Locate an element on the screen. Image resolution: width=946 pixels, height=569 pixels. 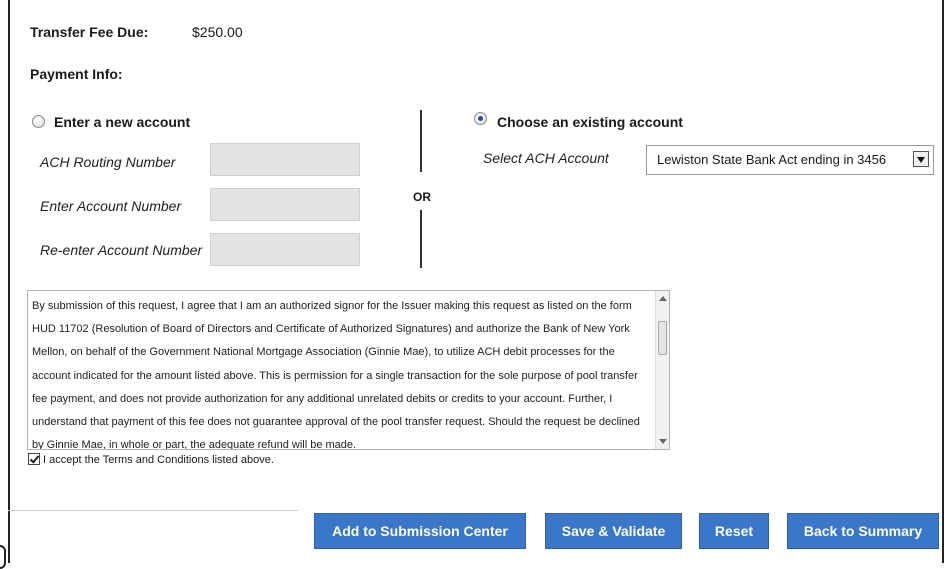
terms-scrollbar is located at coordinates (662, 370).